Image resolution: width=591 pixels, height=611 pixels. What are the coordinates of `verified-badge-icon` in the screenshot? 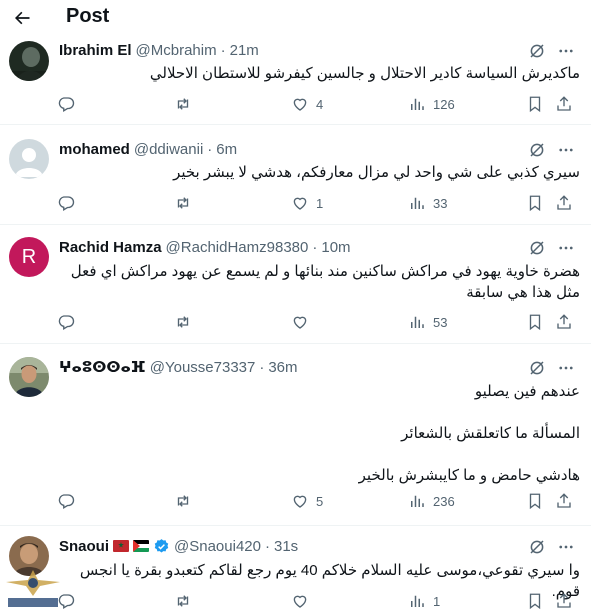 It's located at (161, 545).